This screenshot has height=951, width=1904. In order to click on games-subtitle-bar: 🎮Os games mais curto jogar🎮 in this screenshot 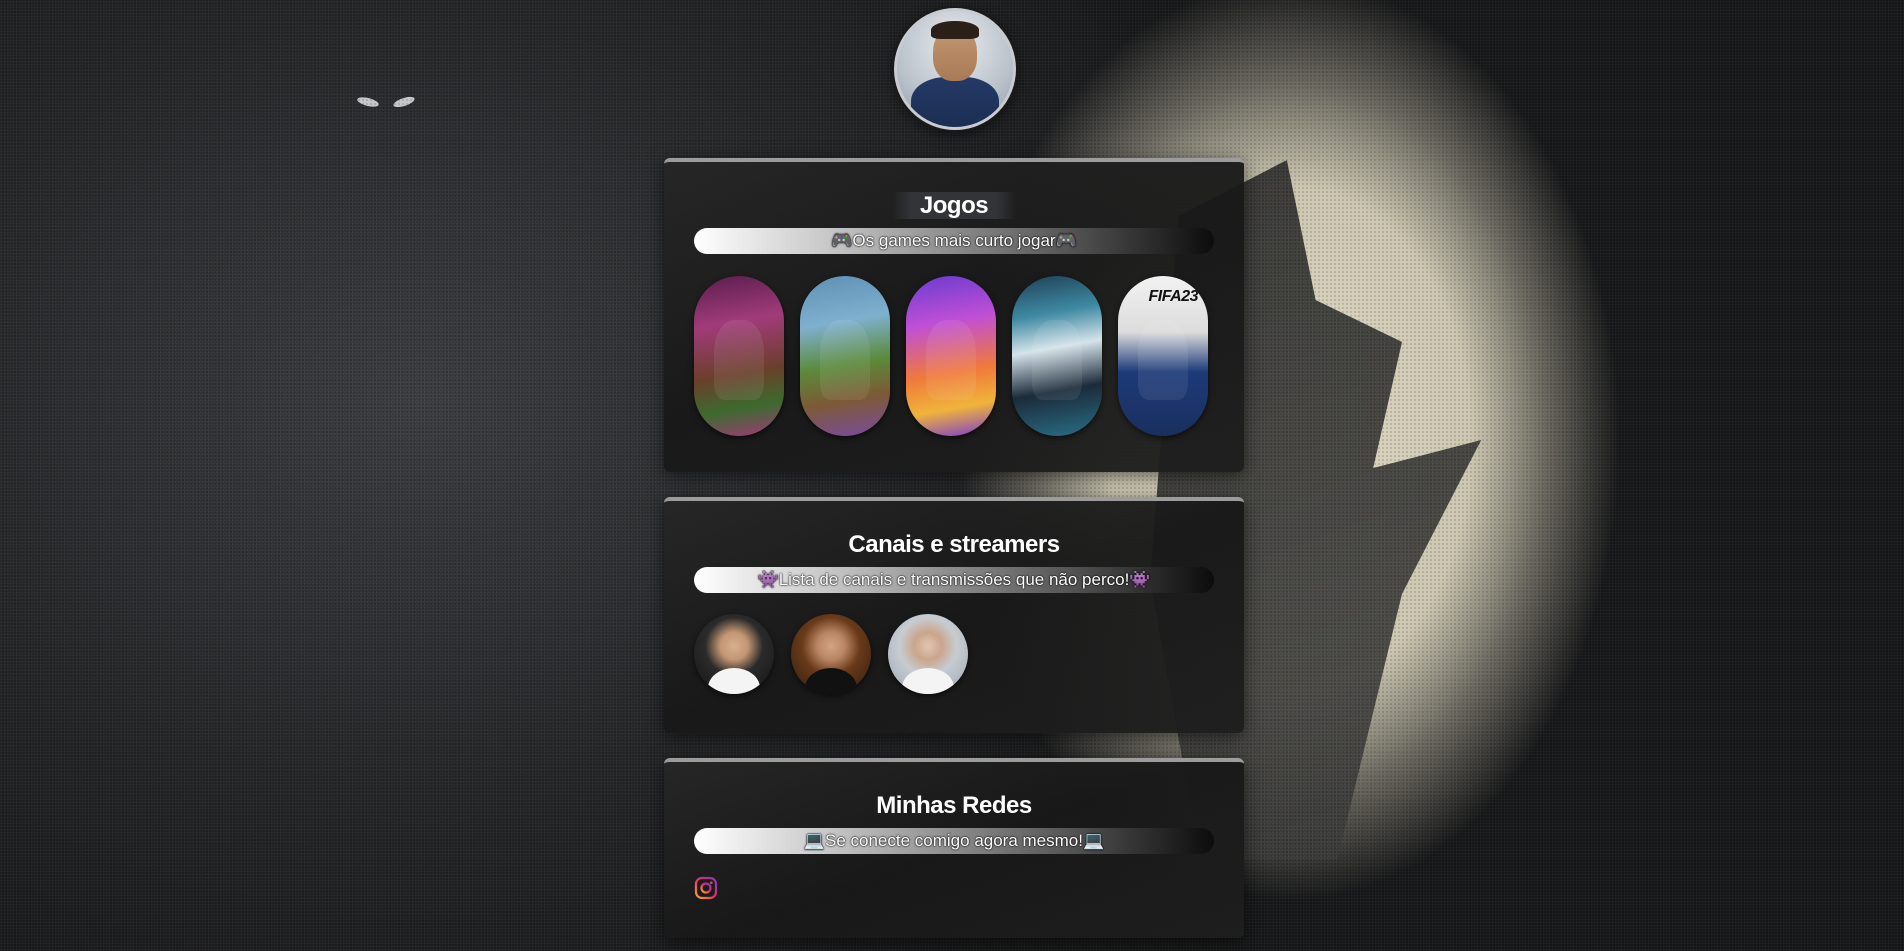, I will do `click(954, 241)`.